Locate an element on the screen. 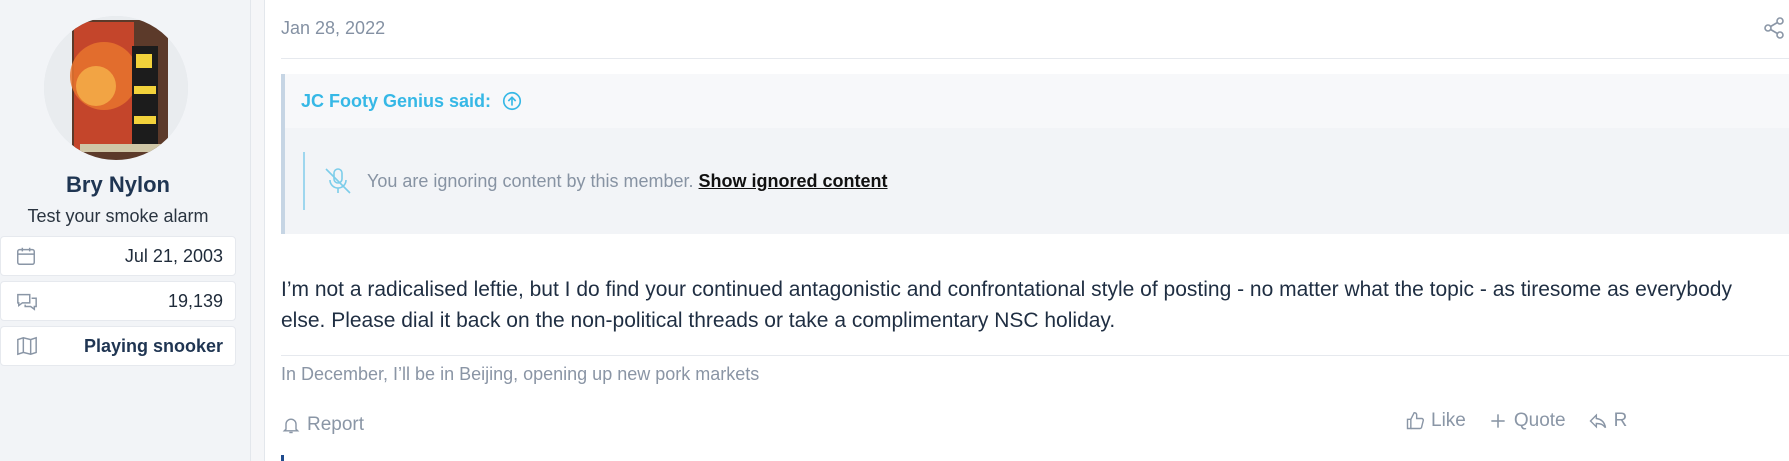 The image size is (1789, 461). post-date: Jan 28, 2022 is located at coordinates (333, 28).